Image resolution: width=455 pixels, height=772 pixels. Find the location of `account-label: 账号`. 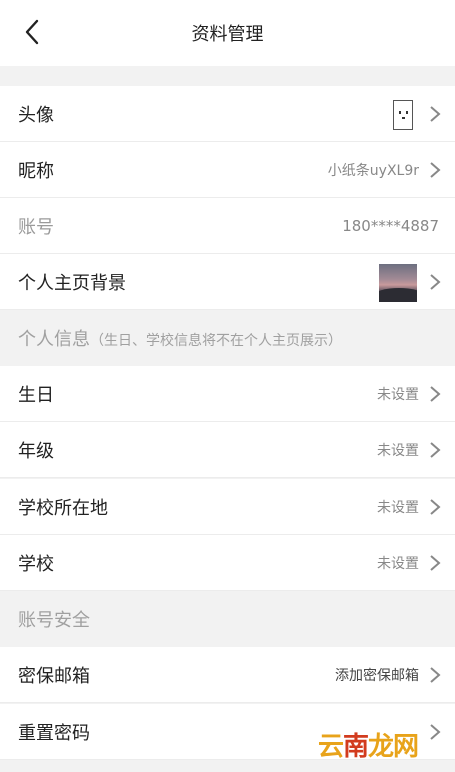

account-label: 账号 is located at coordinates (36, 227).